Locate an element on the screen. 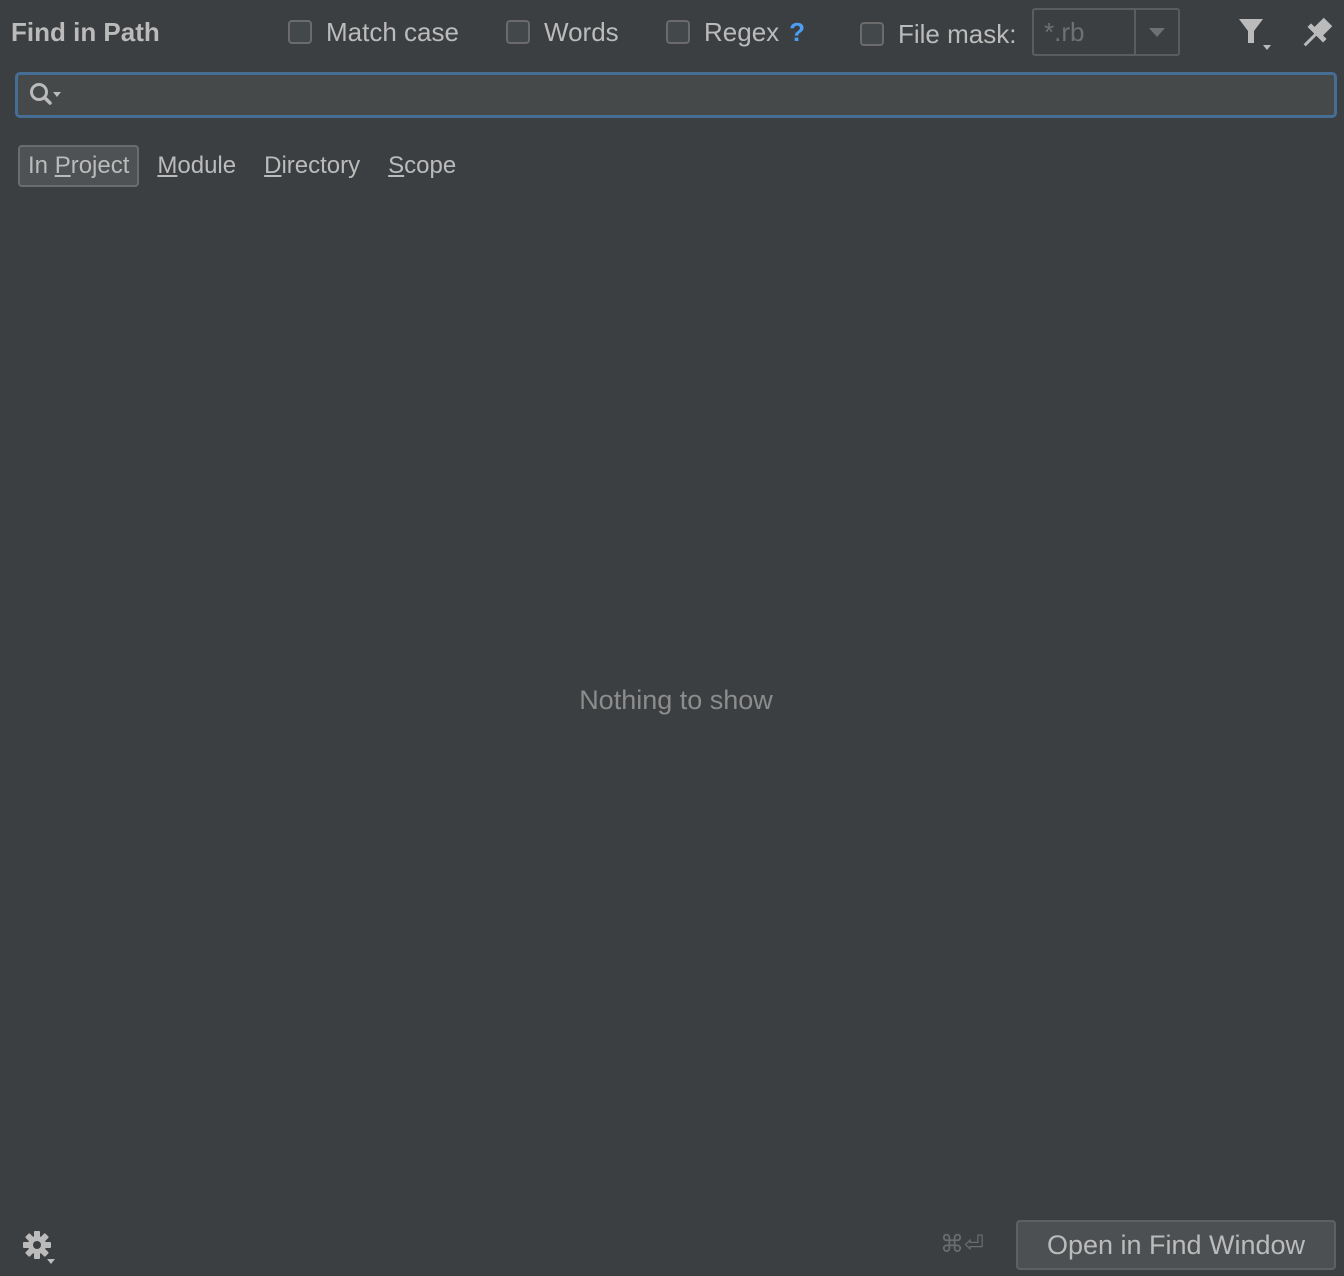 This screenshot has height=1276, width=1344. file-mask-dropdown-button is located at coordinates (1157, 32).